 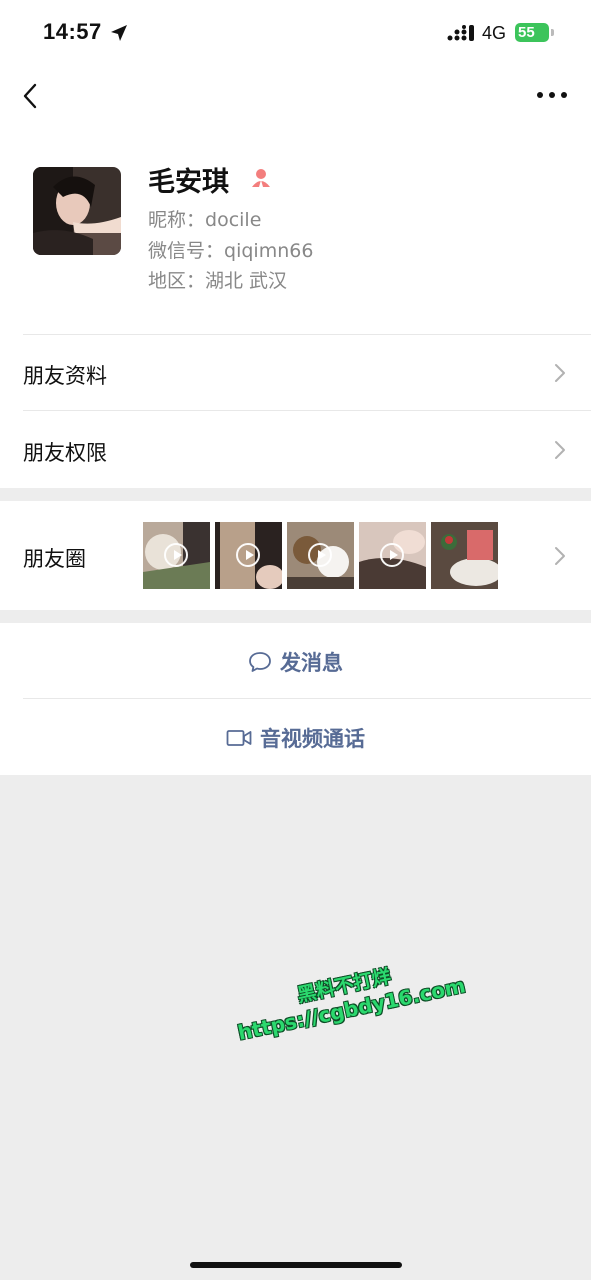 What do you see at coordinates (296, 1265) in the screenshot?
I see `home-indicator` at bounding box center [296, 1265].